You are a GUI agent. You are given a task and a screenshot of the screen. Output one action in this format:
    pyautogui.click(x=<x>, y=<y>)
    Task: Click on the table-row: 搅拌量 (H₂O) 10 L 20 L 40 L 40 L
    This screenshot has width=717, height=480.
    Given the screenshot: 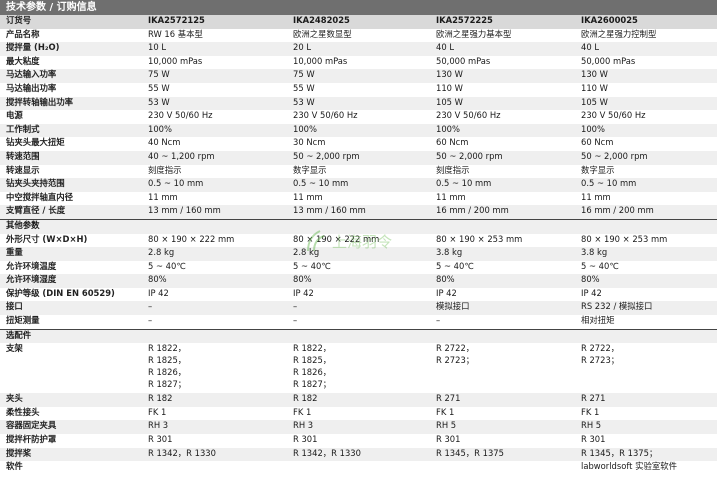 What is the action you would take?
    pyautogui.click(x=358, y=49)
    